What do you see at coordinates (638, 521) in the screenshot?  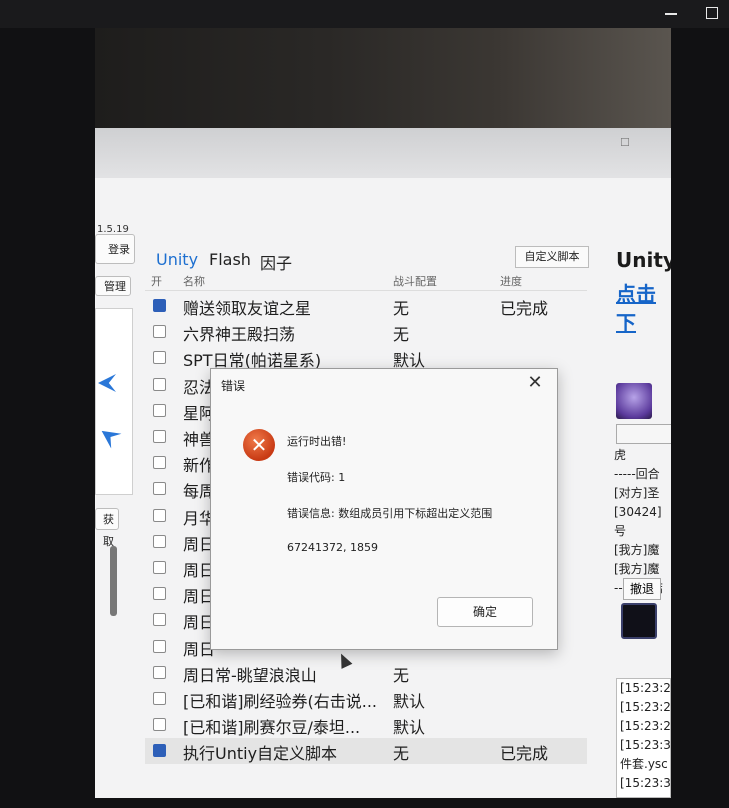 I see `battle-log-line: [30424]号` at bounding box center [638, 521].